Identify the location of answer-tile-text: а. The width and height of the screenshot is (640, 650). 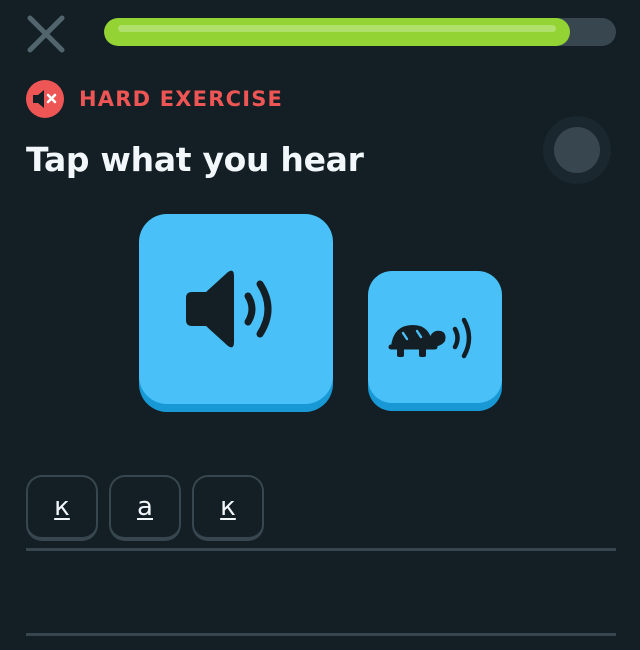
(145, 507).